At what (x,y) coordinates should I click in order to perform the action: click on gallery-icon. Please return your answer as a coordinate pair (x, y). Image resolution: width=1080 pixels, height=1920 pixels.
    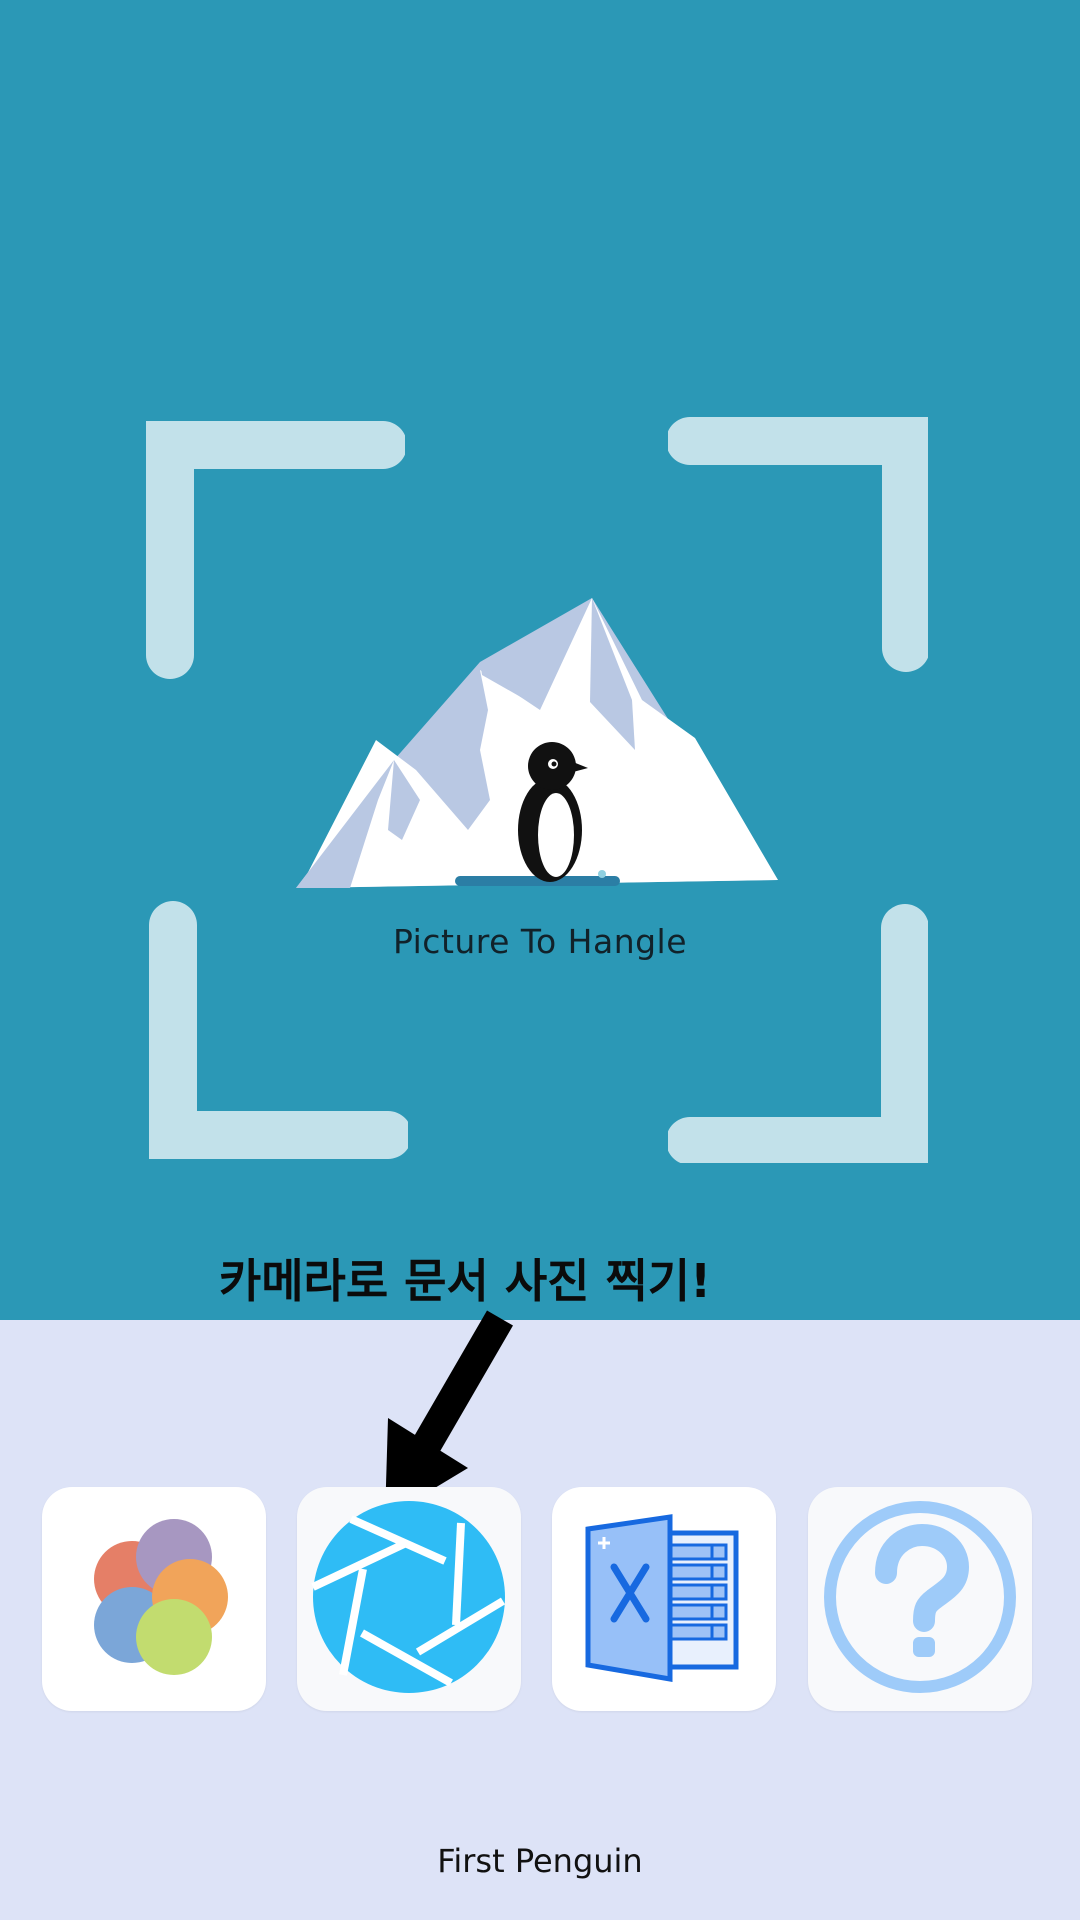
    Looking at the image, I should click on (154, 1599).